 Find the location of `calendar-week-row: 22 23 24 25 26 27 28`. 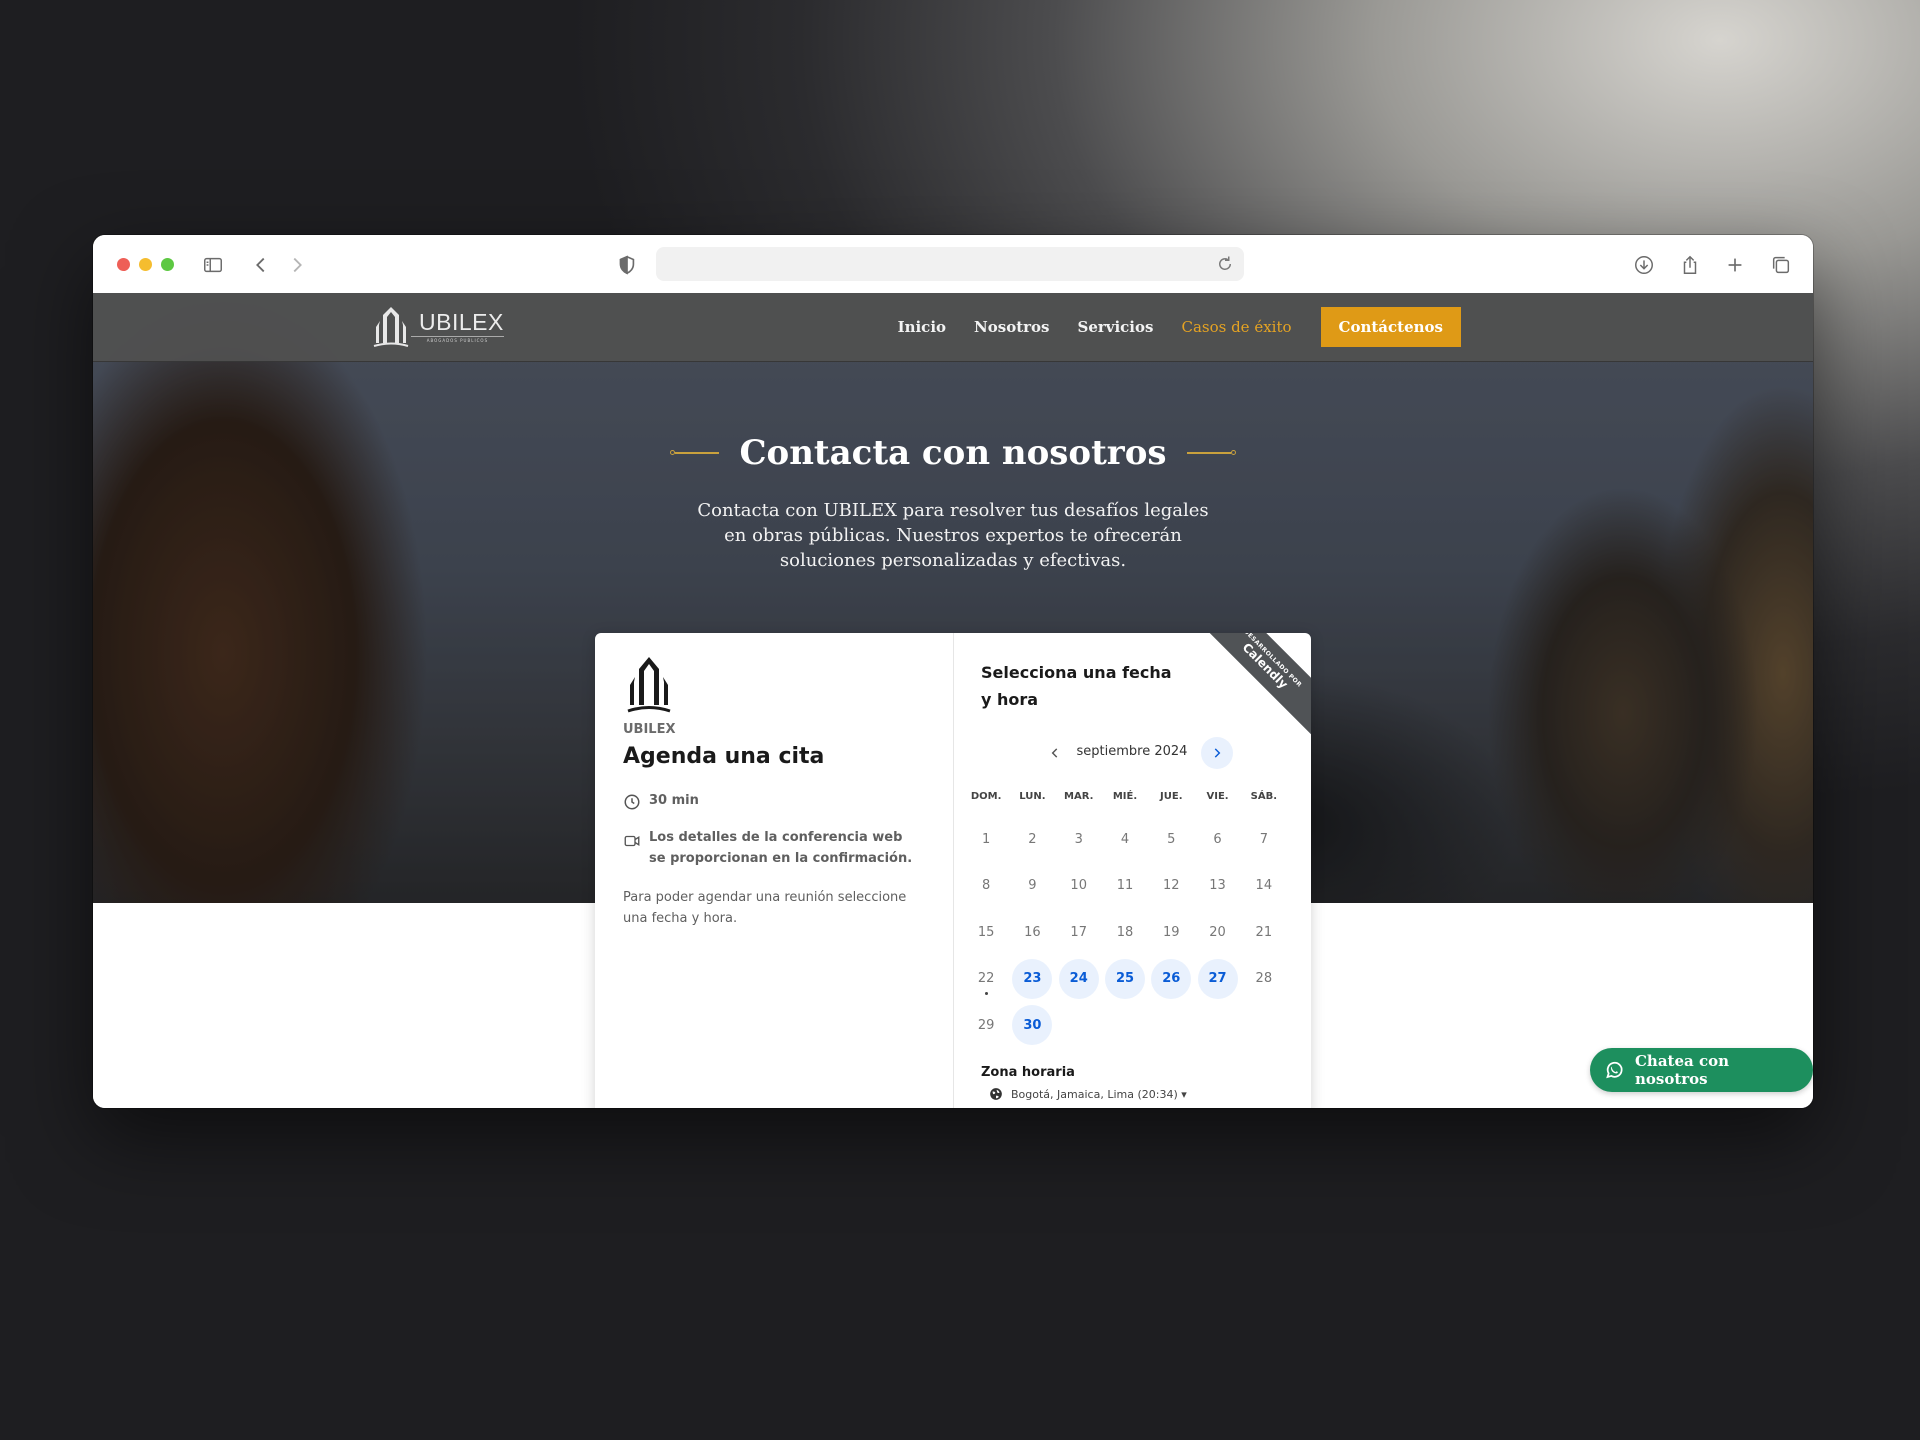

calendar-week-row: 22 23 24 25 26 27 28 is located at coordinates (1125, 979).